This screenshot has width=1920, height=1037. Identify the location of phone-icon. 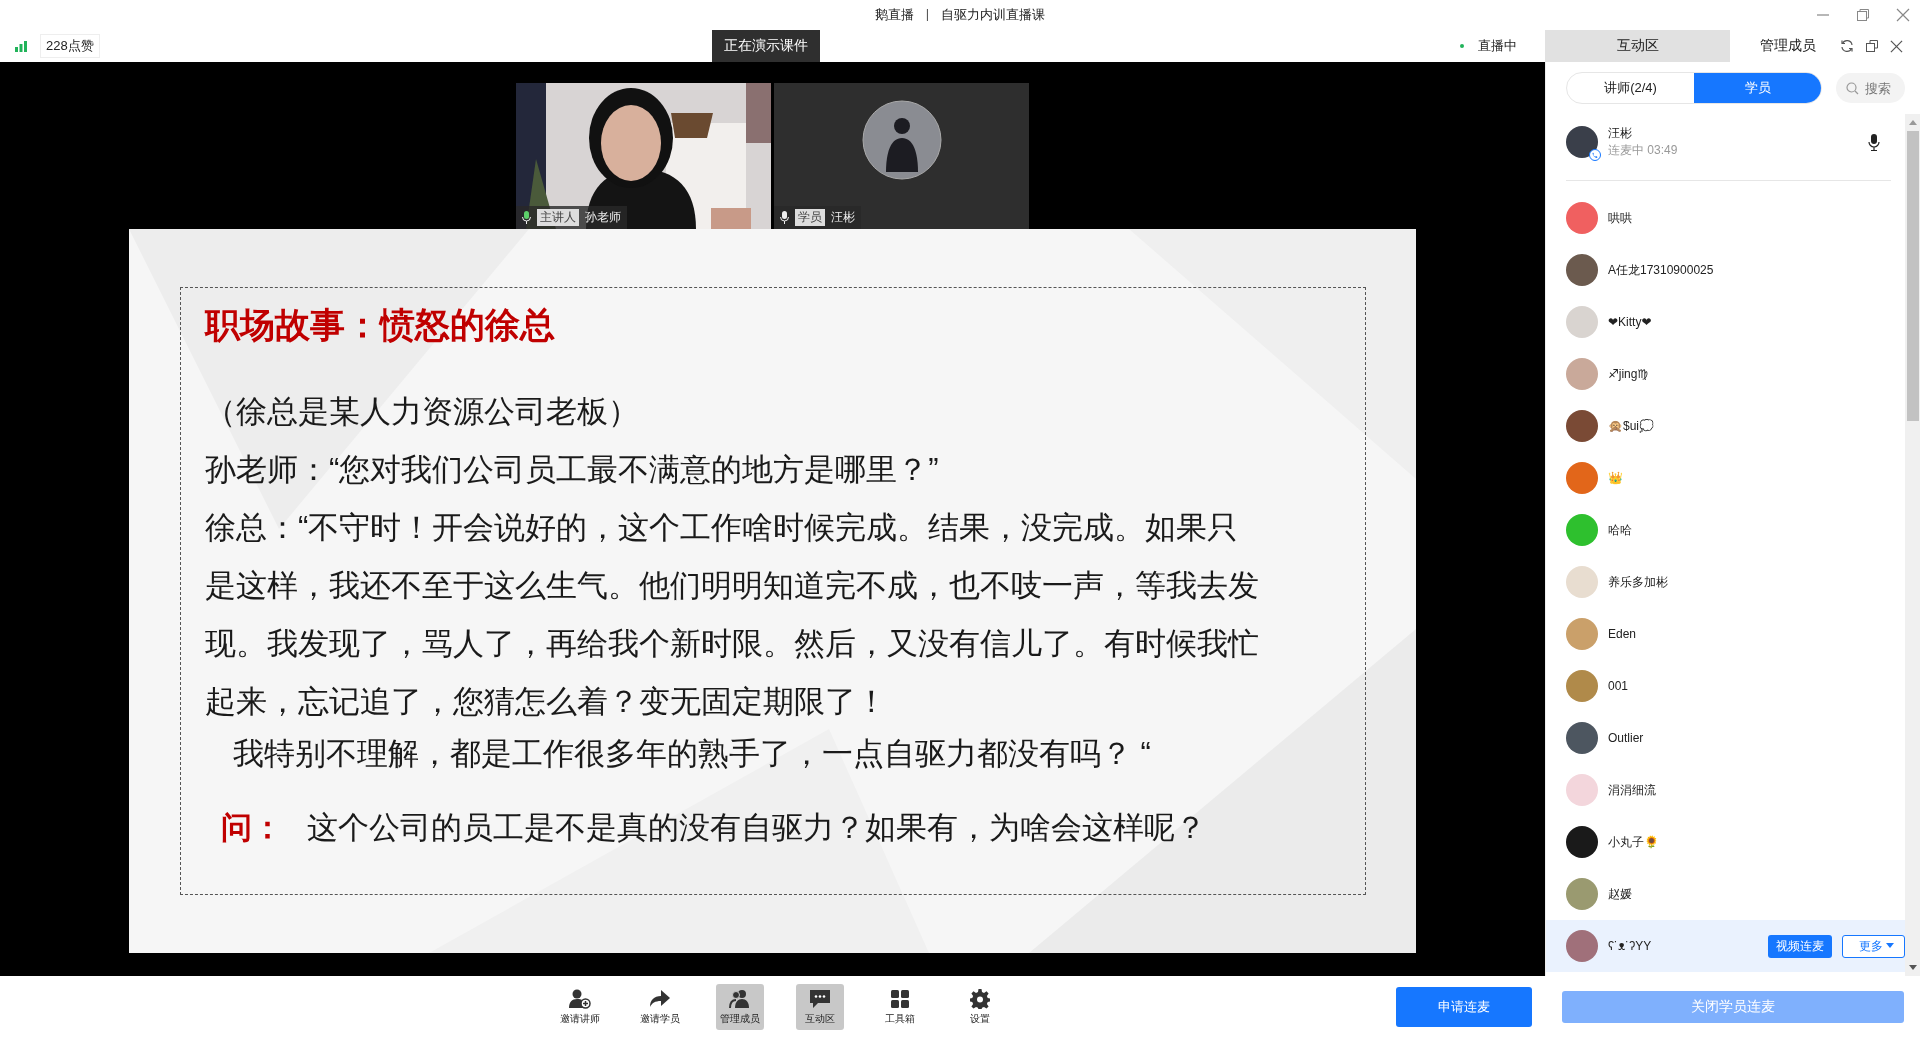
(1595, 155).